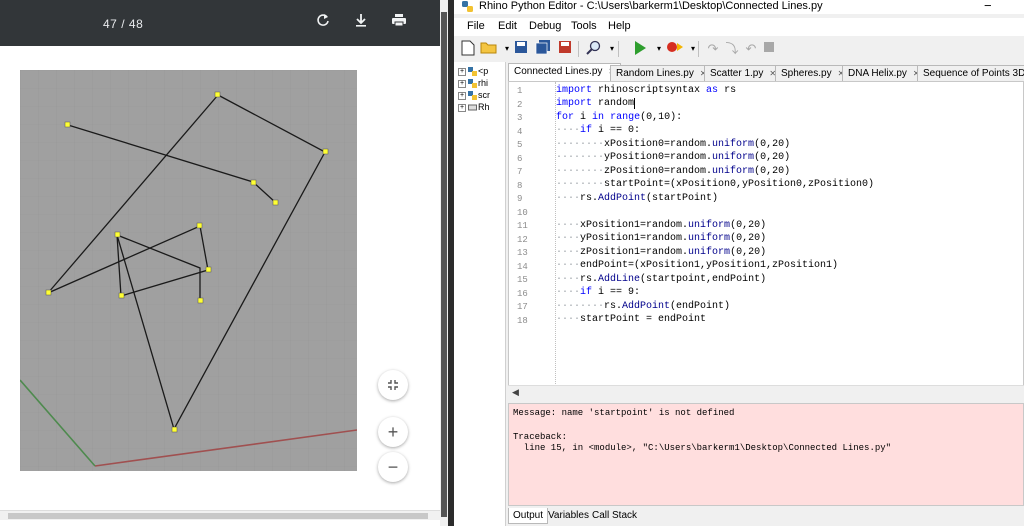  I want to click on minimize-button: −, so click(988, 6).